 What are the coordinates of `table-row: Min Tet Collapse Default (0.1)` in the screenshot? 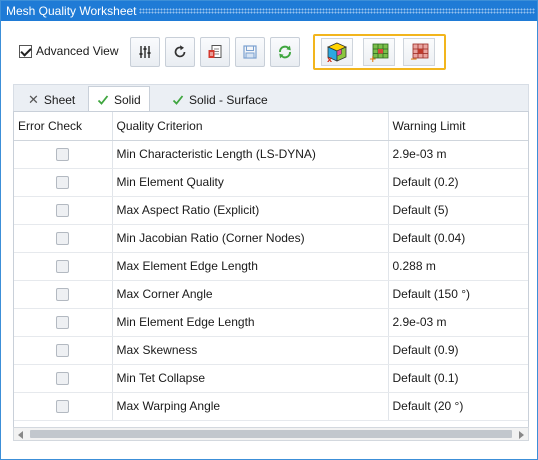 It's located at (271, 378).